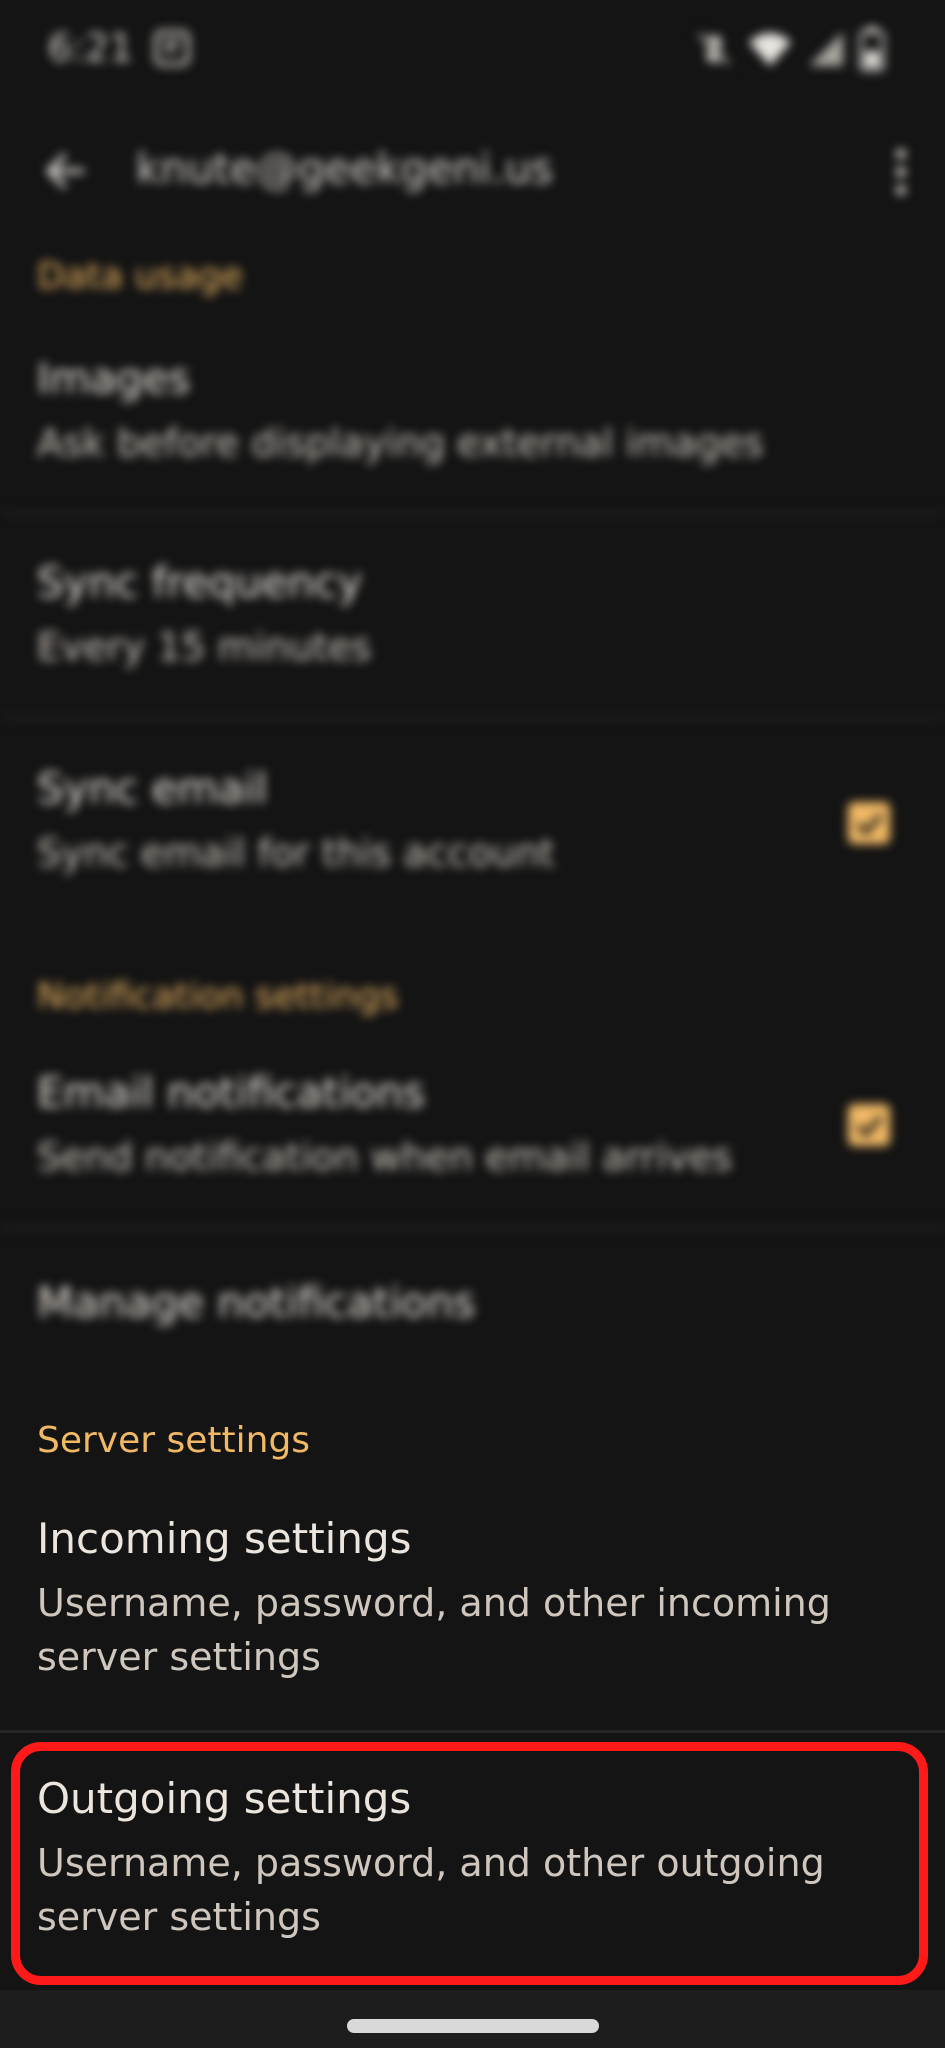 This screenshot has width=945, height=2048. Describe the element at coordinates (296, 853) in the screenshot. I see `setting-summary: Sync email for this account` at that location.